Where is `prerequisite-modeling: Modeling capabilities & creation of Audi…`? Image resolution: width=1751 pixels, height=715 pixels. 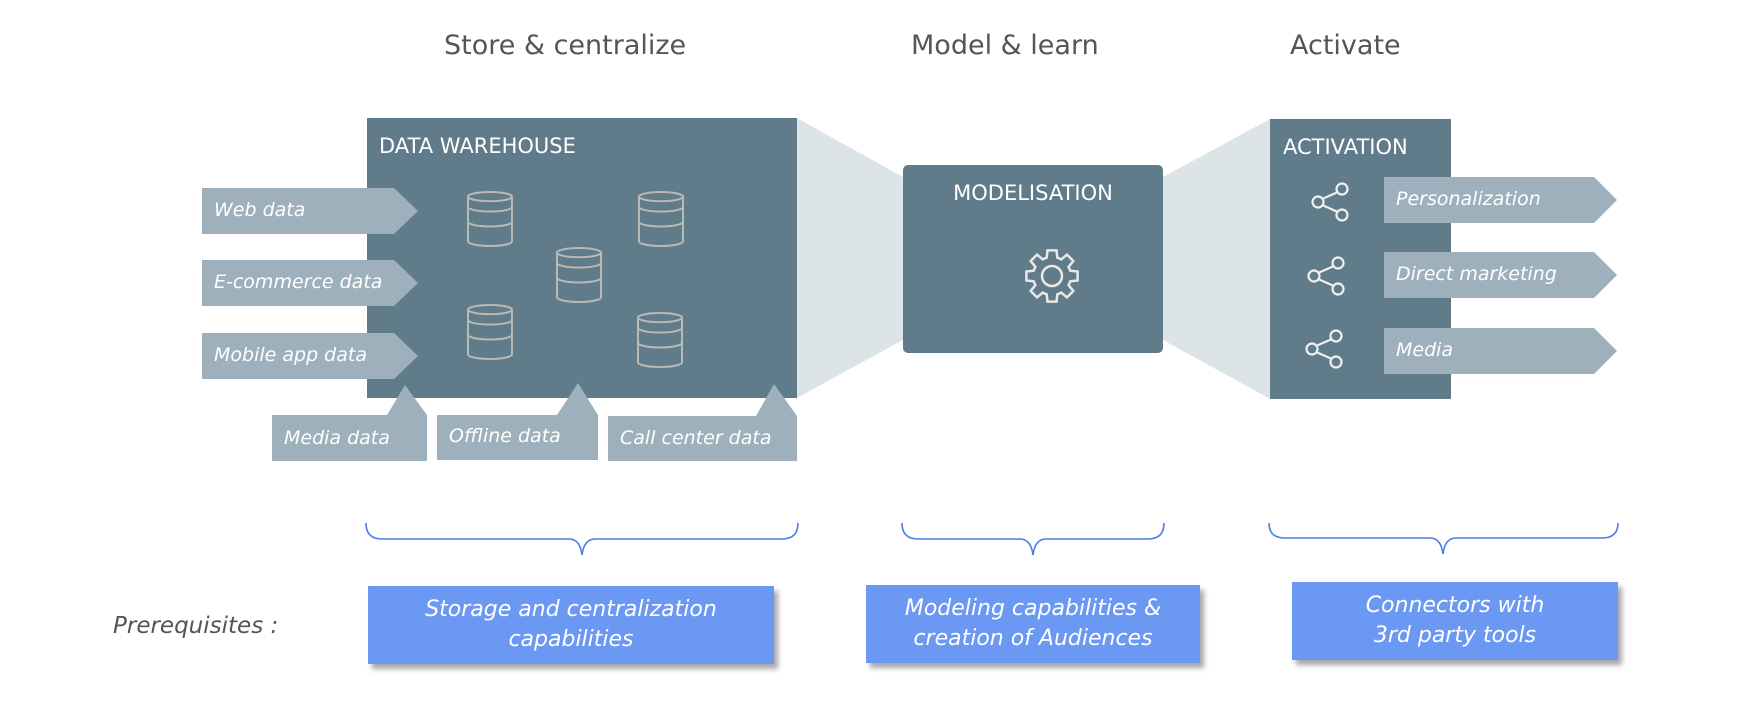 prerequisite-modeling: Modeling capabilities & creation of Audi… is located at coordinates (1033, 624).